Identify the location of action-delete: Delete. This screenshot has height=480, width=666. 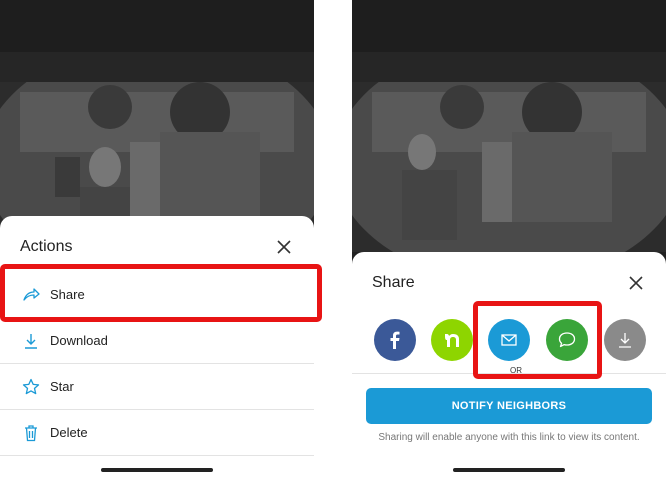
(157, 433).